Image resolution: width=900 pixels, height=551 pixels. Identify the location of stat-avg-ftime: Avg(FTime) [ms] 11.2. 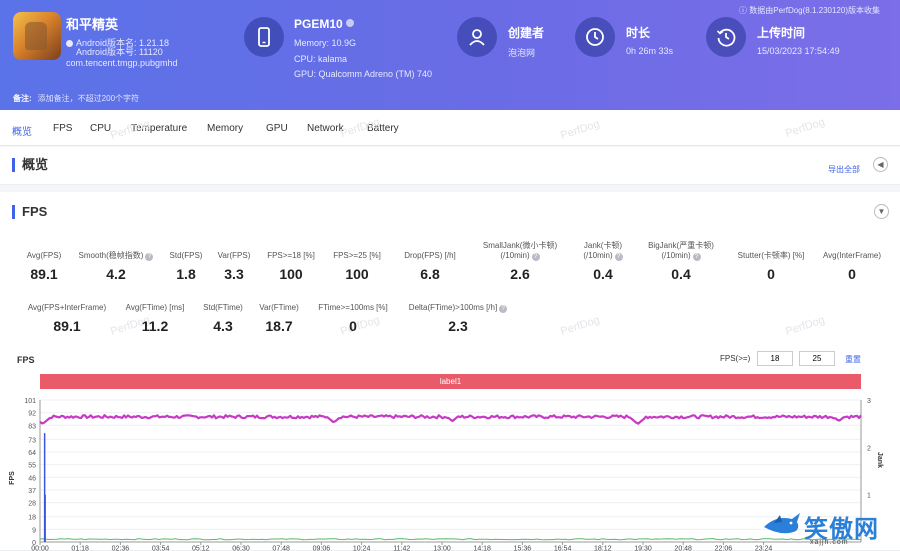
(155, 318).